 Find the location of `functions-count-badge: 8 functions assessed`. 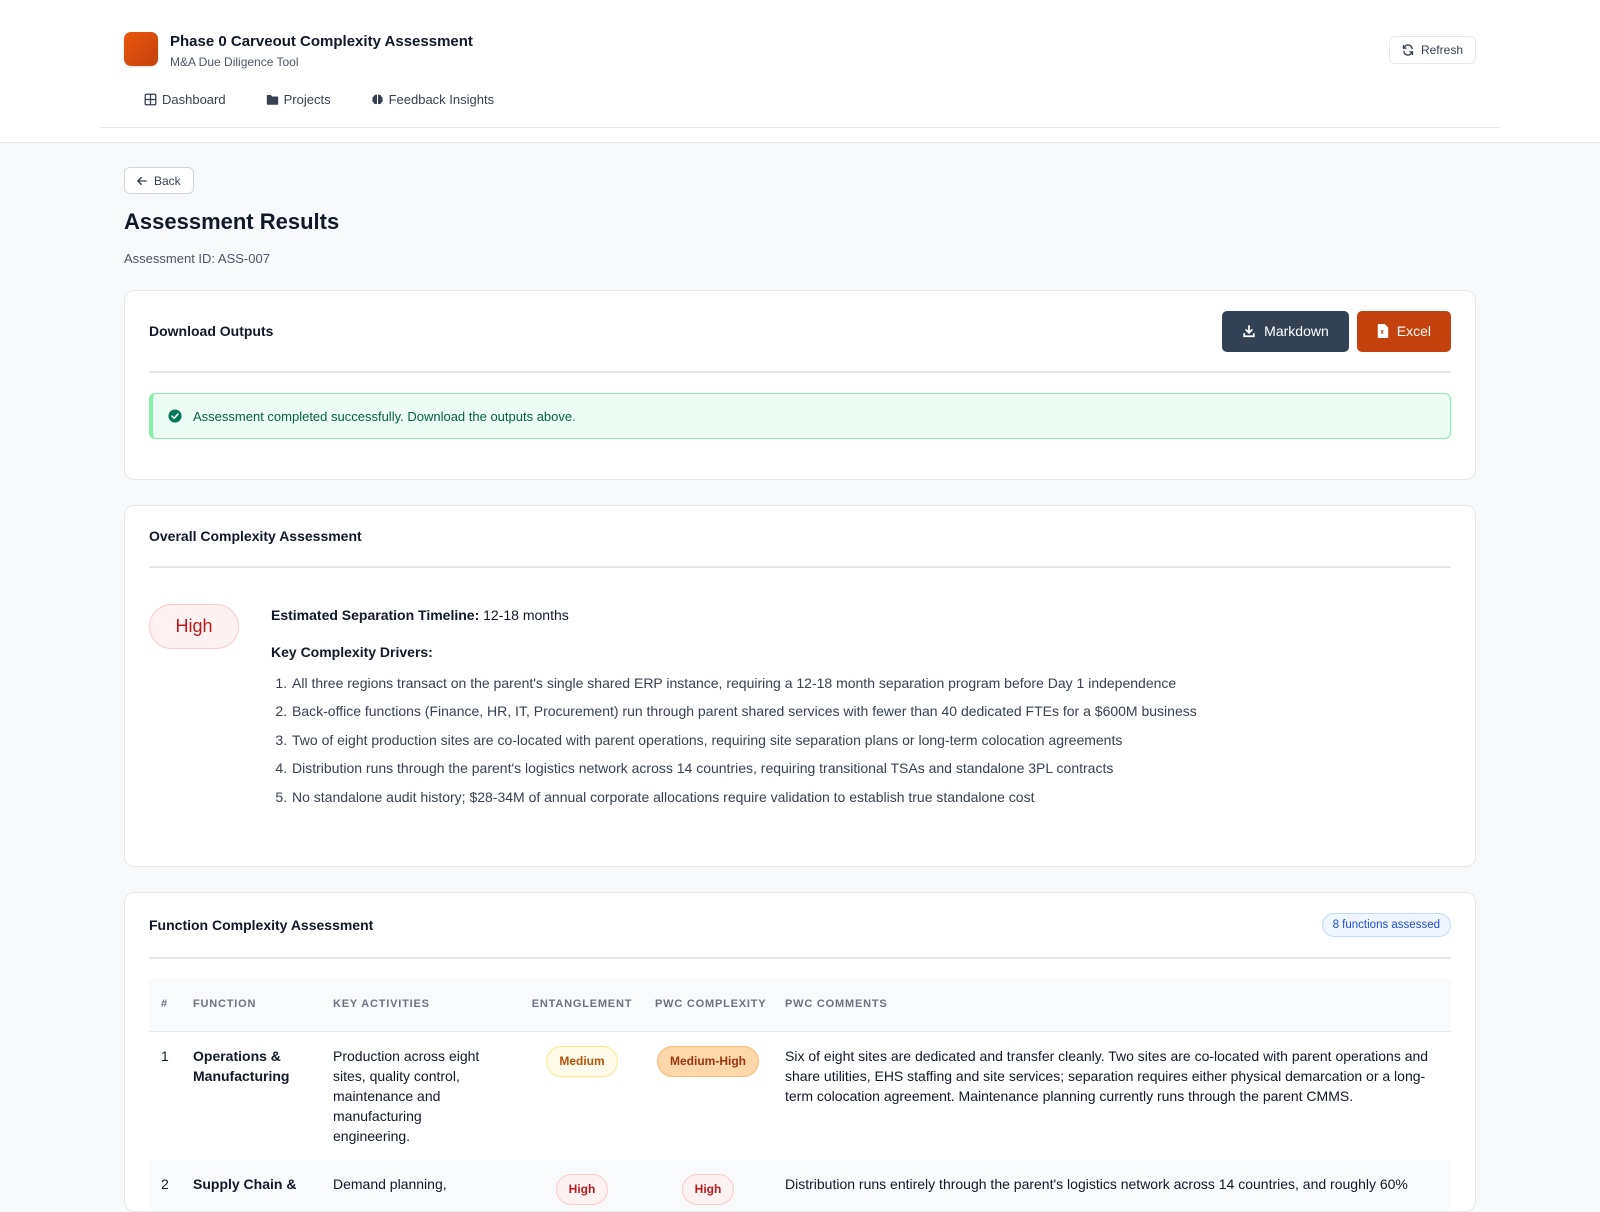

functions-count-badge: 8 functions assessed is located at coordinates (1386, 925).